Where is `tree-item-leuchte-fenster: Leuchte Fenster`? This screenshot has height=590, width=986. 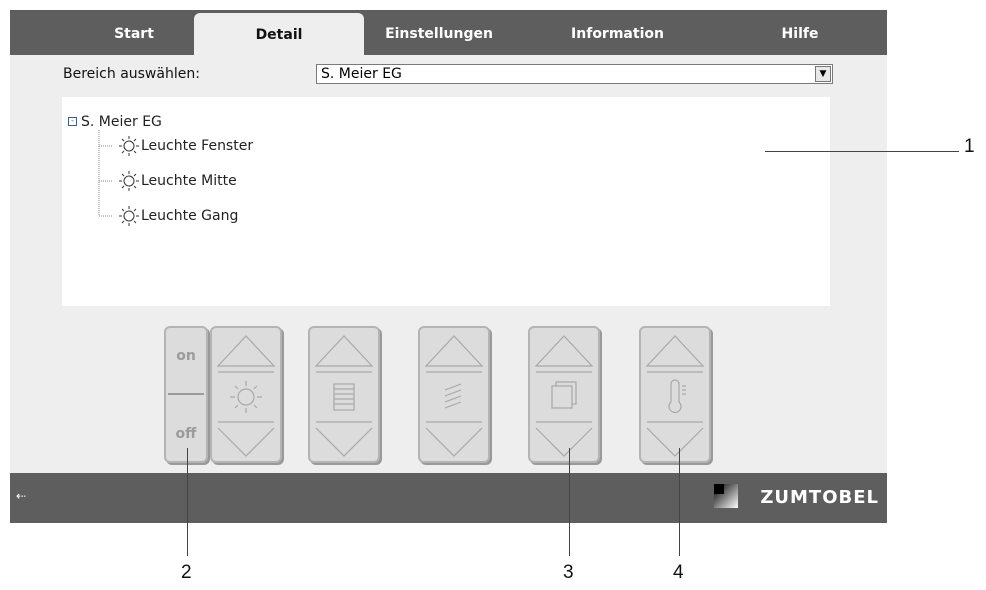 tree-item-leuchte-fenster: Leuchte Fenster is located at coordinates (197, 146).